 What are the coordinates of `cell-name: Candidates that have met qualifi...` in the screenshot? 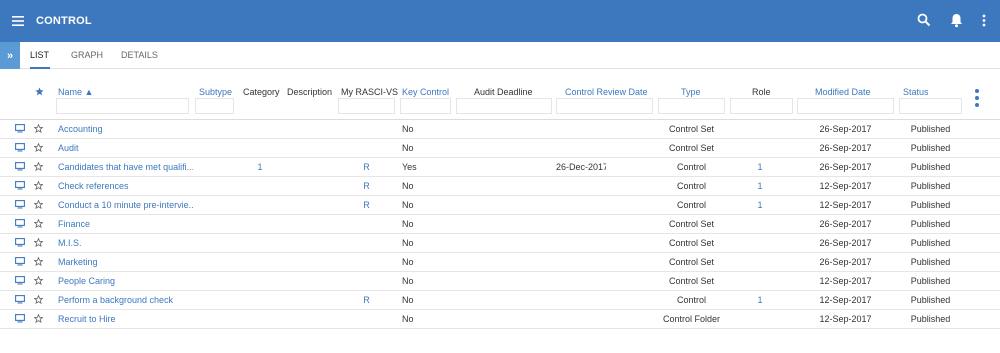 It's located at (125, 167).